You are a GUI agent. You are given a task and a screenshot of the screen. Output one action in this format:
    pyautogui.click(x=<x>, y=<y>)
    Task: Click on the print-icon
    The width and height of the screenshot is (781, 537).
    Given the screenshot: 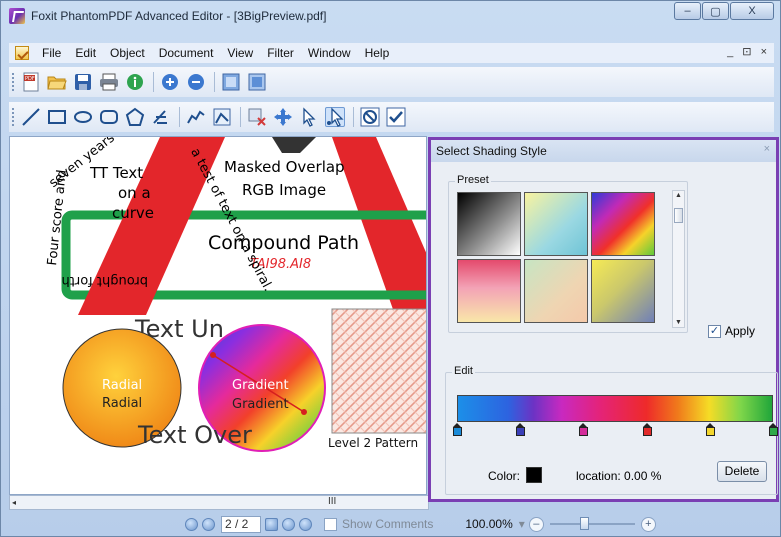 What is the action you would take?
    pyautogui.click(x=109, y=82)
    